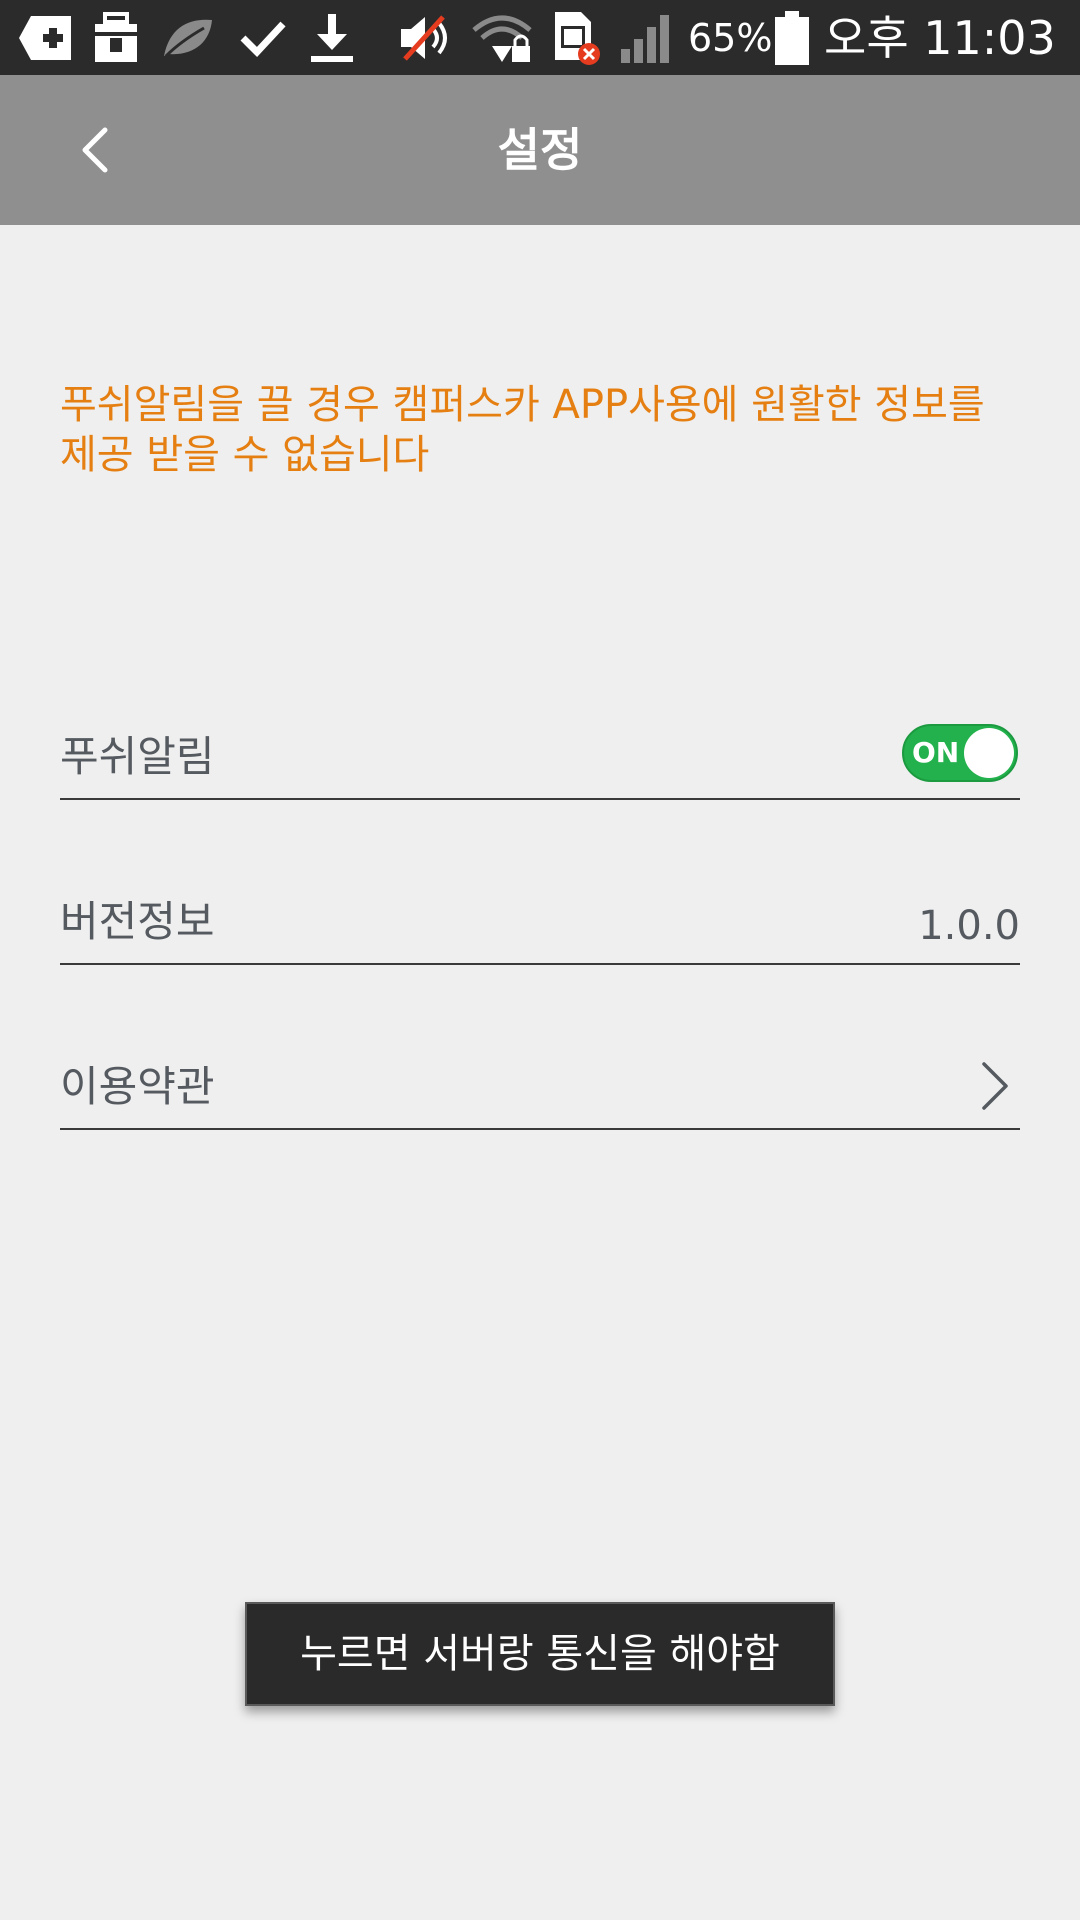 The image size is (1080, 1920). Describe the element at coordinates (647, 38) in the screenshot. I see `signal-icon` at that location.